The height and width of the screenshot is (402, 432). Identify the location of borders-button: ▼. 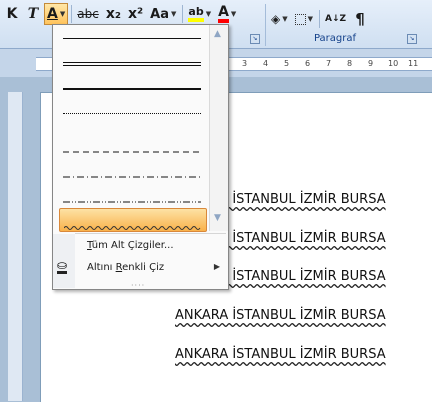
(304, 19).